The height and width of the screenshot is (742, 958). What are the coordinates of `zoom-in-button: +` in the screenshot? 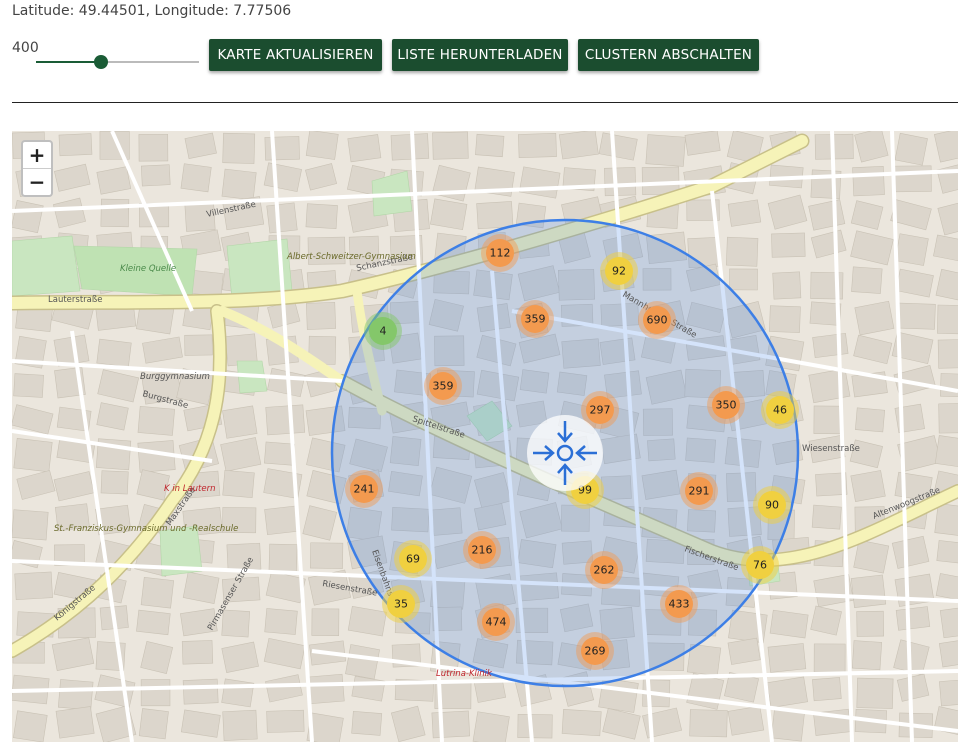 It's located at (37, 155).